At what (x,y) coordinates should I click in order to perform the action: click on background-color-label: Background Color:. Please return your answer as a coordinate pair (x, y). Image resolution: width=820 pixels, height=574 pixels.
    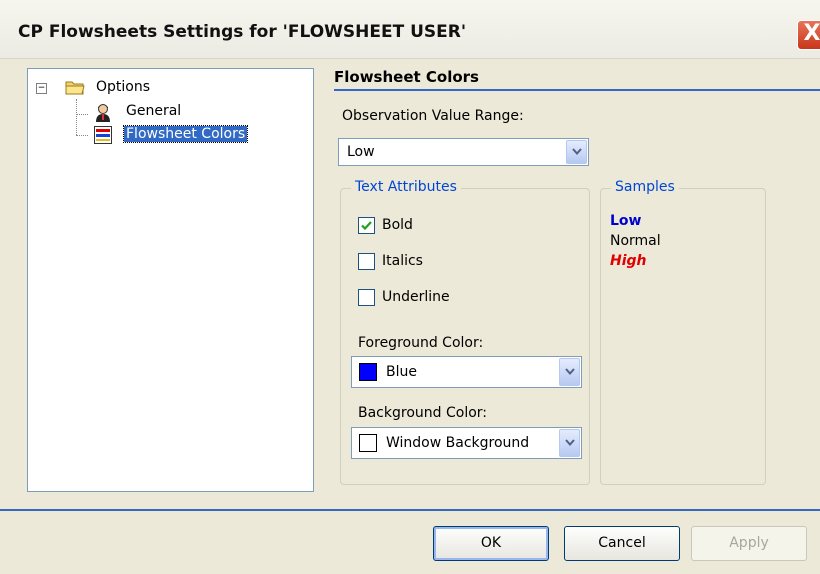
    Looking at the image, I should click on (422, 413).